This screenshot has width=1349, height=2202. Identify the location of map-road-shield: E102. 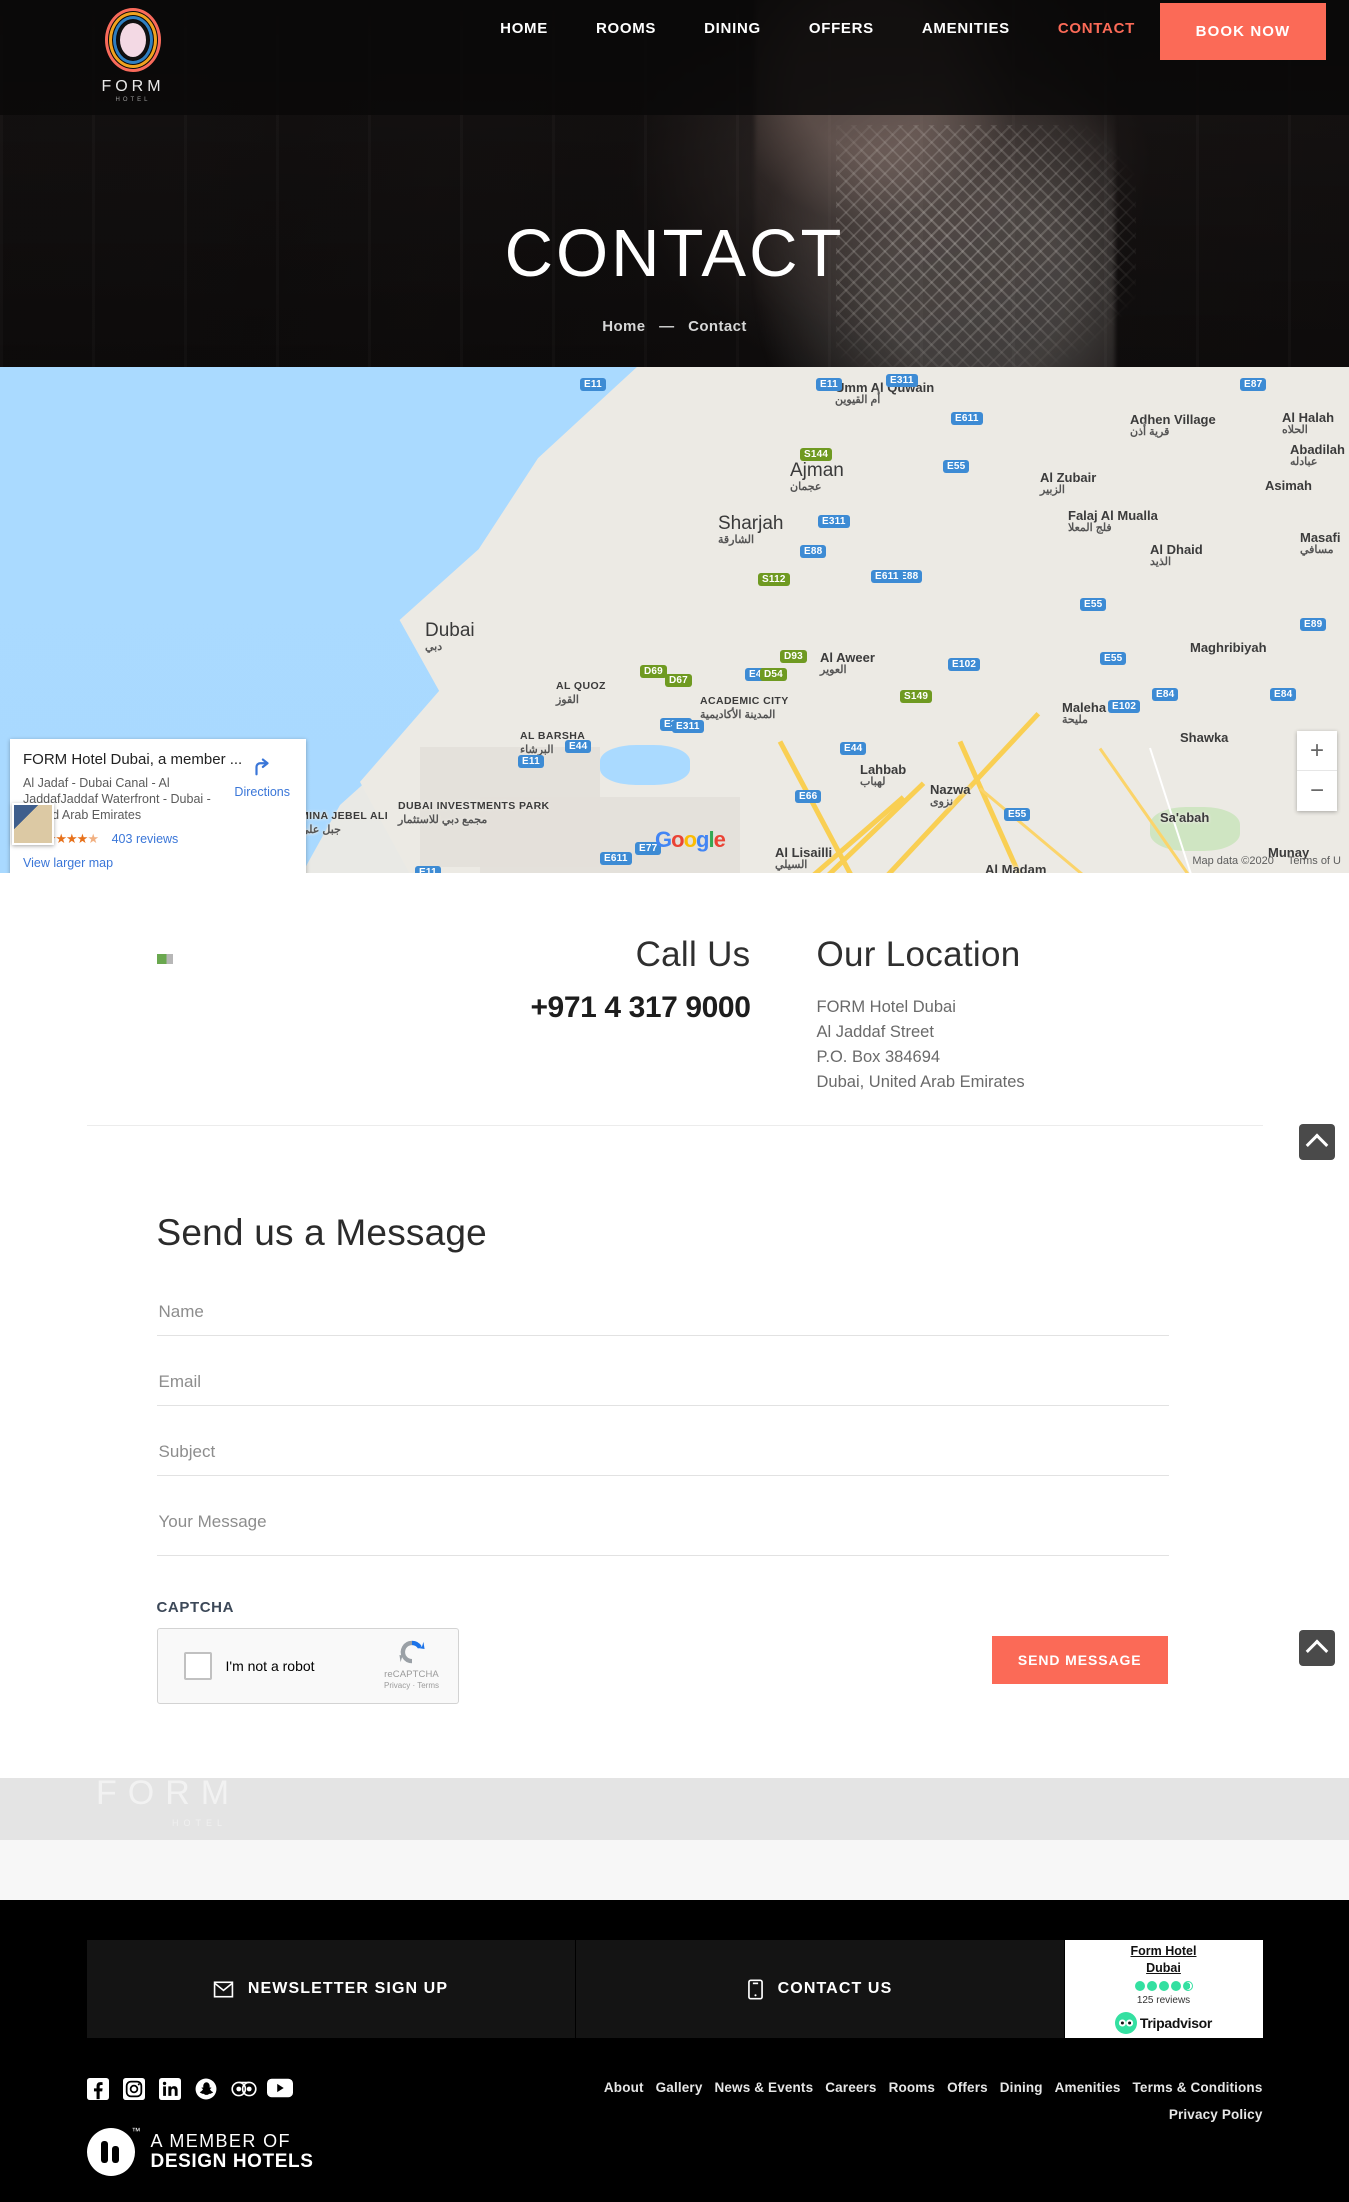
(964, 664).